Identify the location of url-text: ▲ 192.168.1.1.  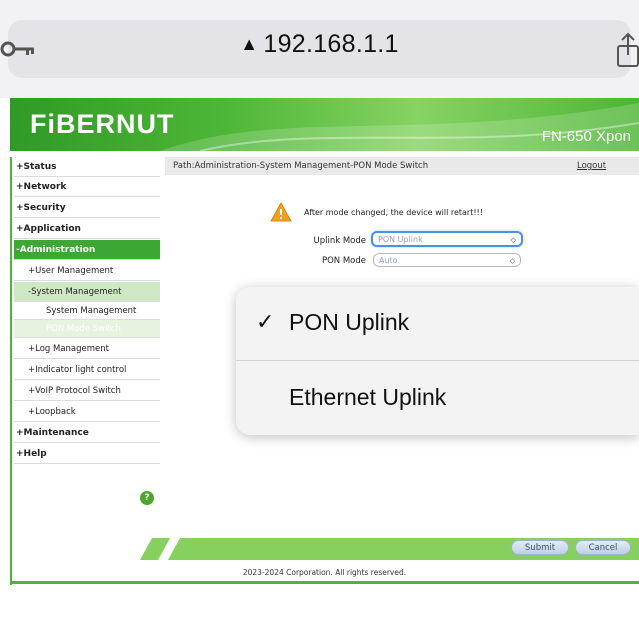
(319, 44).